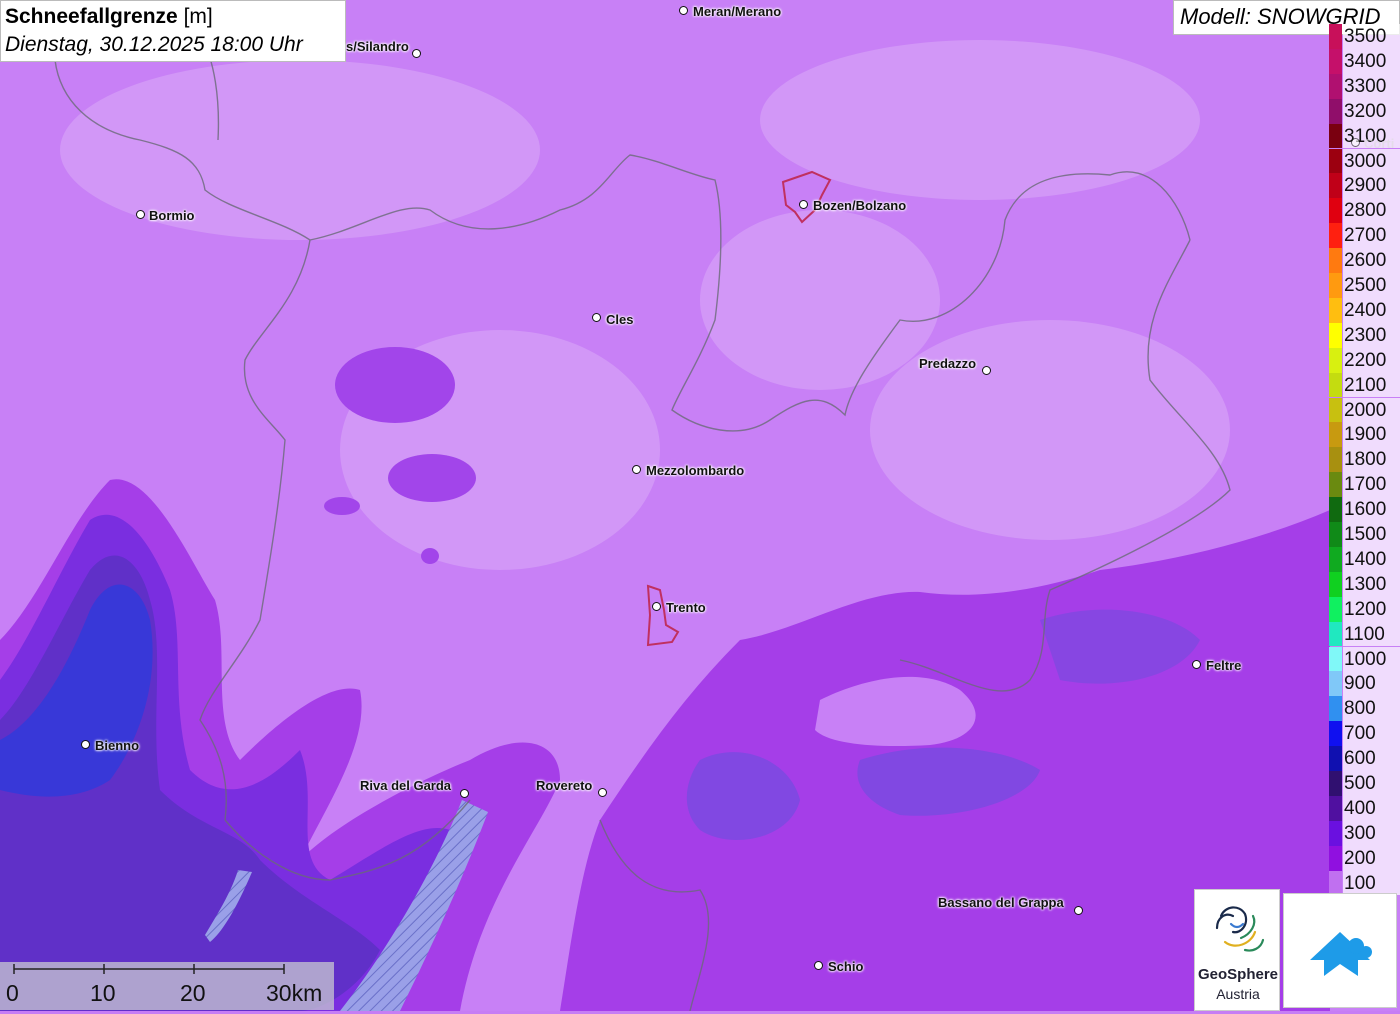 This screenshot has height=1014, width=1400. I want to click on city-marker-bienno, so click(85, 744).